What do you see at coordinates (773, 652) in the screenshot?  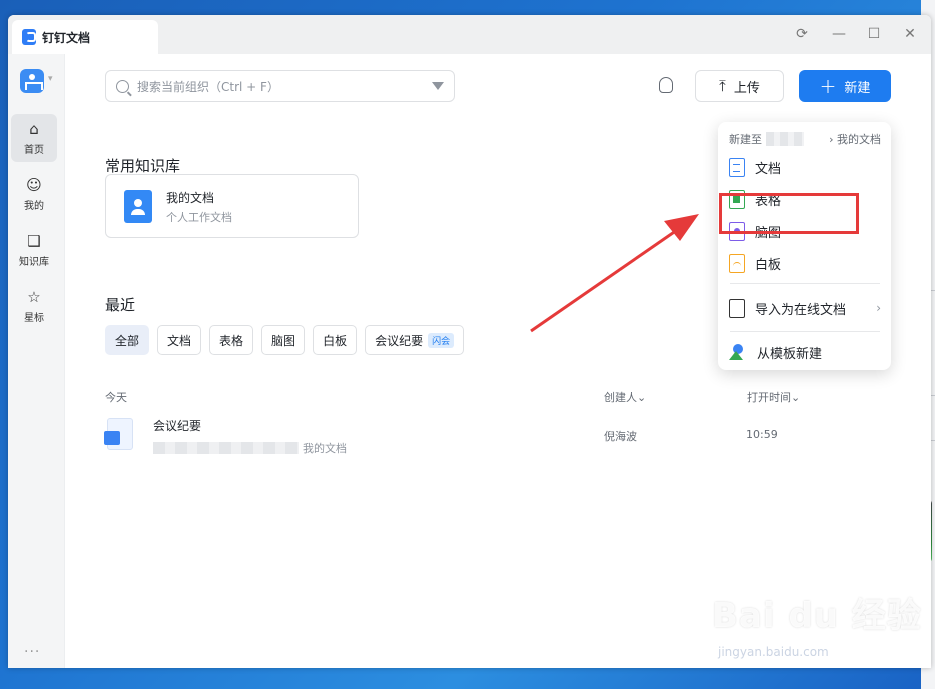 I see `watermark-url: jingyan.baidu.com` at bounding box center [773, 652].